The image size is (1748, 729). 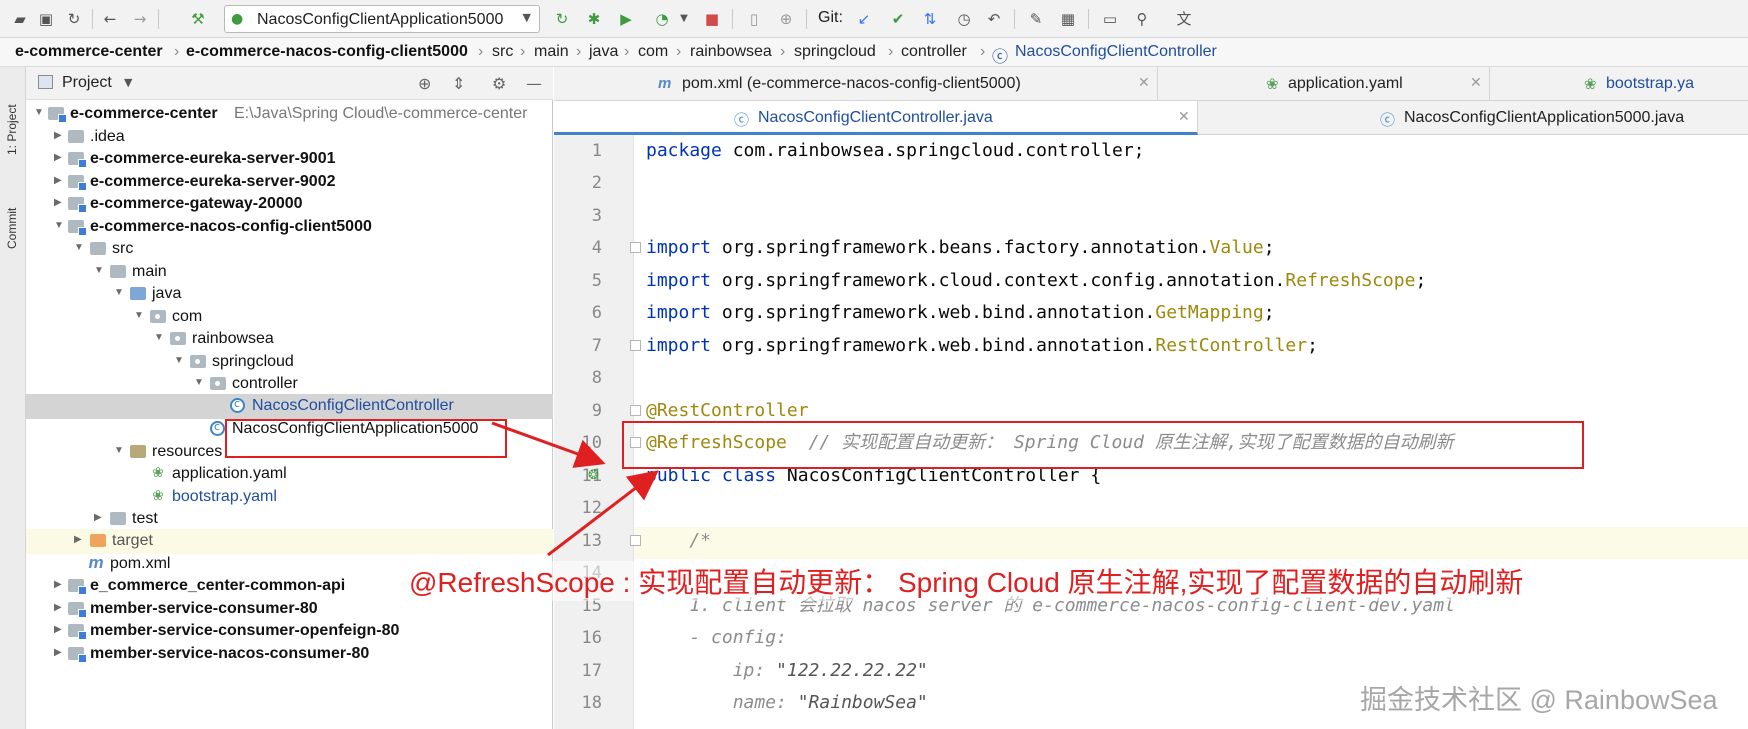 What do you see at coordinates (12, 214) in the screenshot?
I see `commit-tool-button: Commit` at bounding box center [12, 214].